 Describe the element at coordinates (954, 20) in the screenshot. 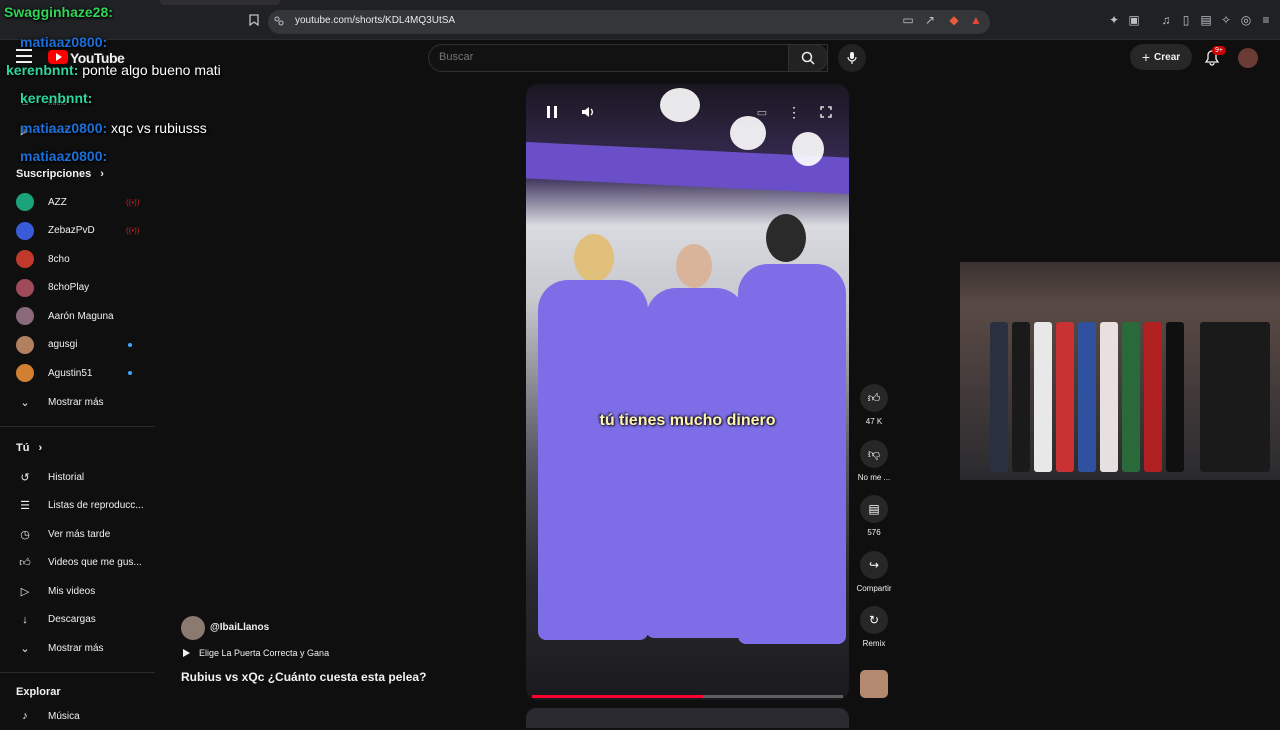

I see `brave-shield-icon: ◆` at that location.